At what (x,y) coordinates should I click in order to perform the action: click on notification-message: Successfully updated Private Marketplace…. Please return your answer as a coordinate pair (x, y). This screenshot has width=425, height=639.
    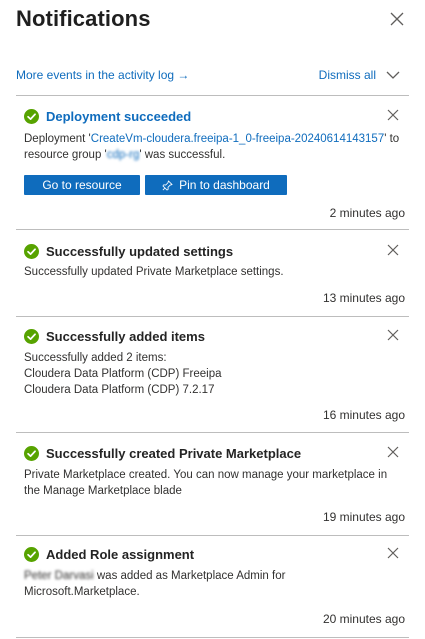
    Looking at the image, I should click on (154, 272).